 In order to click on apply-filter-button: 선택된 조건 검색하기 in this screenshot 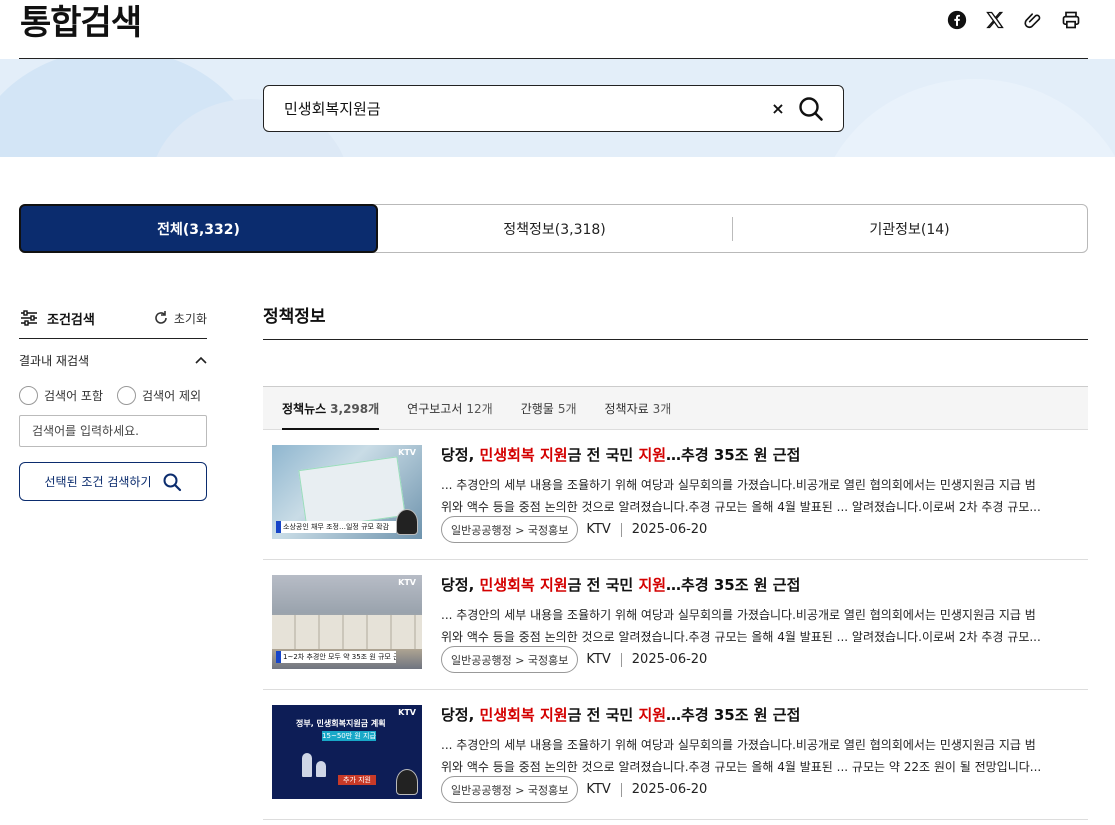, I will do `click(113, 481)`.